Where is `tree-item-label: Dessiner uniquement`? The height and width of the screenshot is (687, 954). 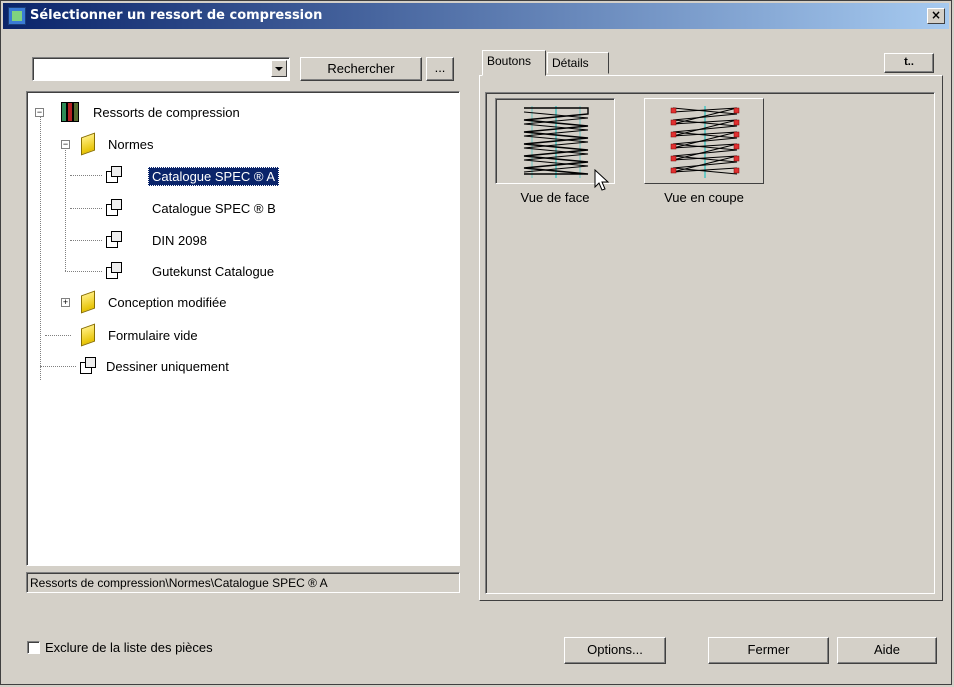
tree-item-label: Dessiner uniquement is located at coordinates (167, 366).